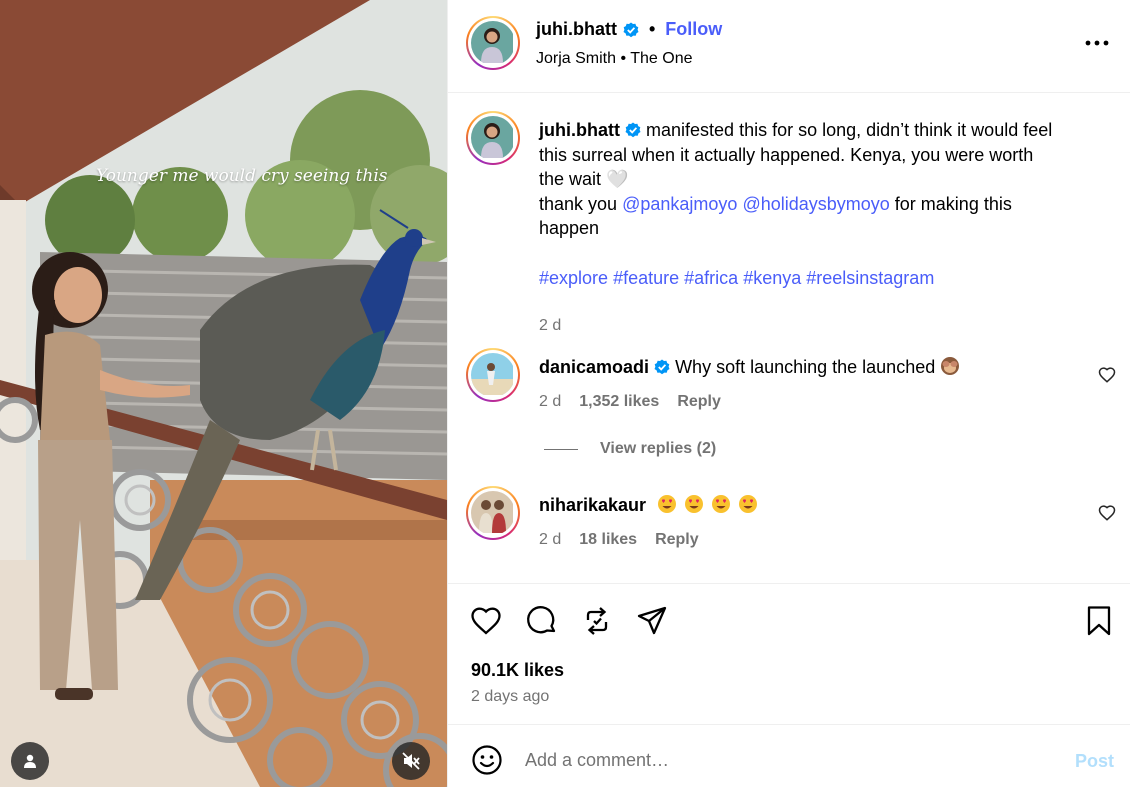 Image resolution: width=1130 pixels, height=787 pixels. I want to click on mention-link: @pankajmoyo, so click(679, 204).